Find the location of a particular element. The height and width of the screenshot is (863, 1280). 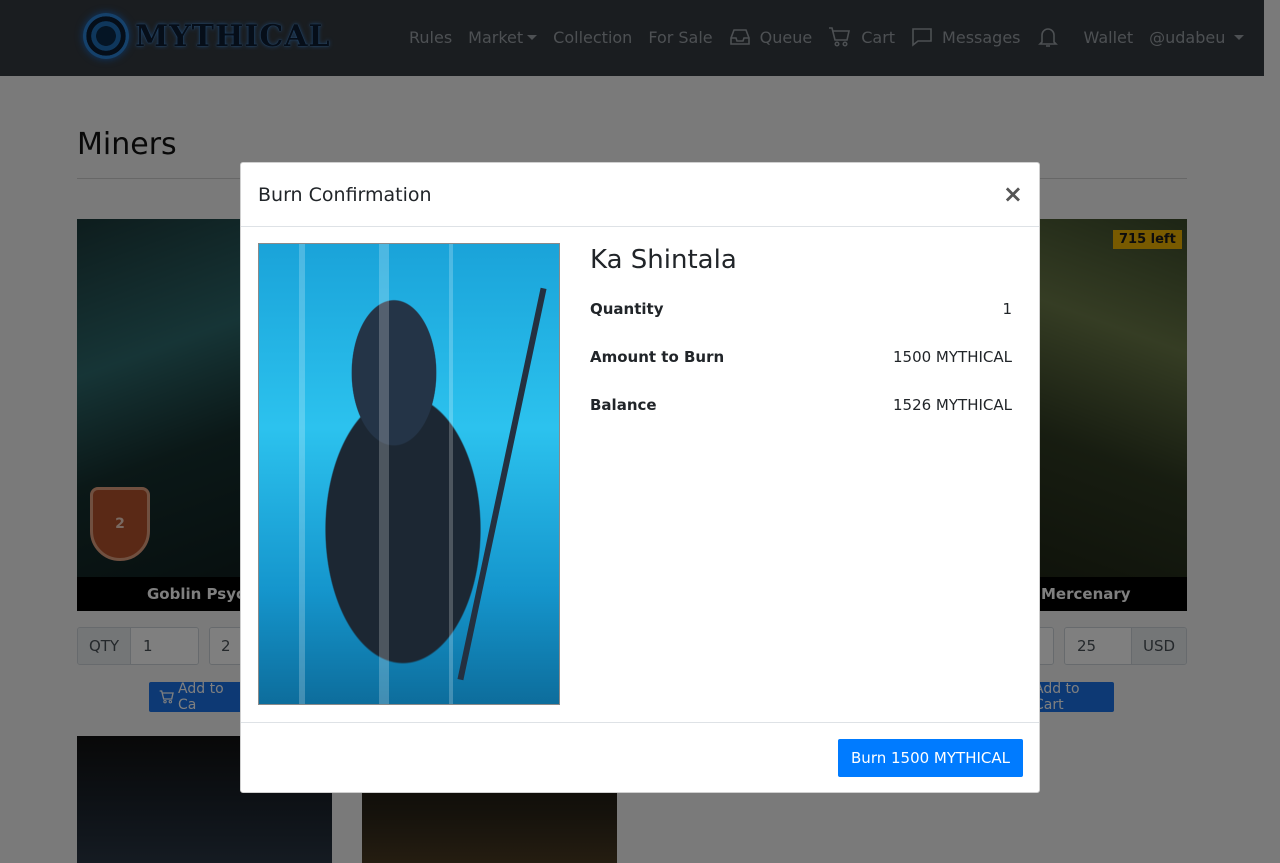

detail-row-quantity: Quantity 1 is located at coordinates (801, 309).